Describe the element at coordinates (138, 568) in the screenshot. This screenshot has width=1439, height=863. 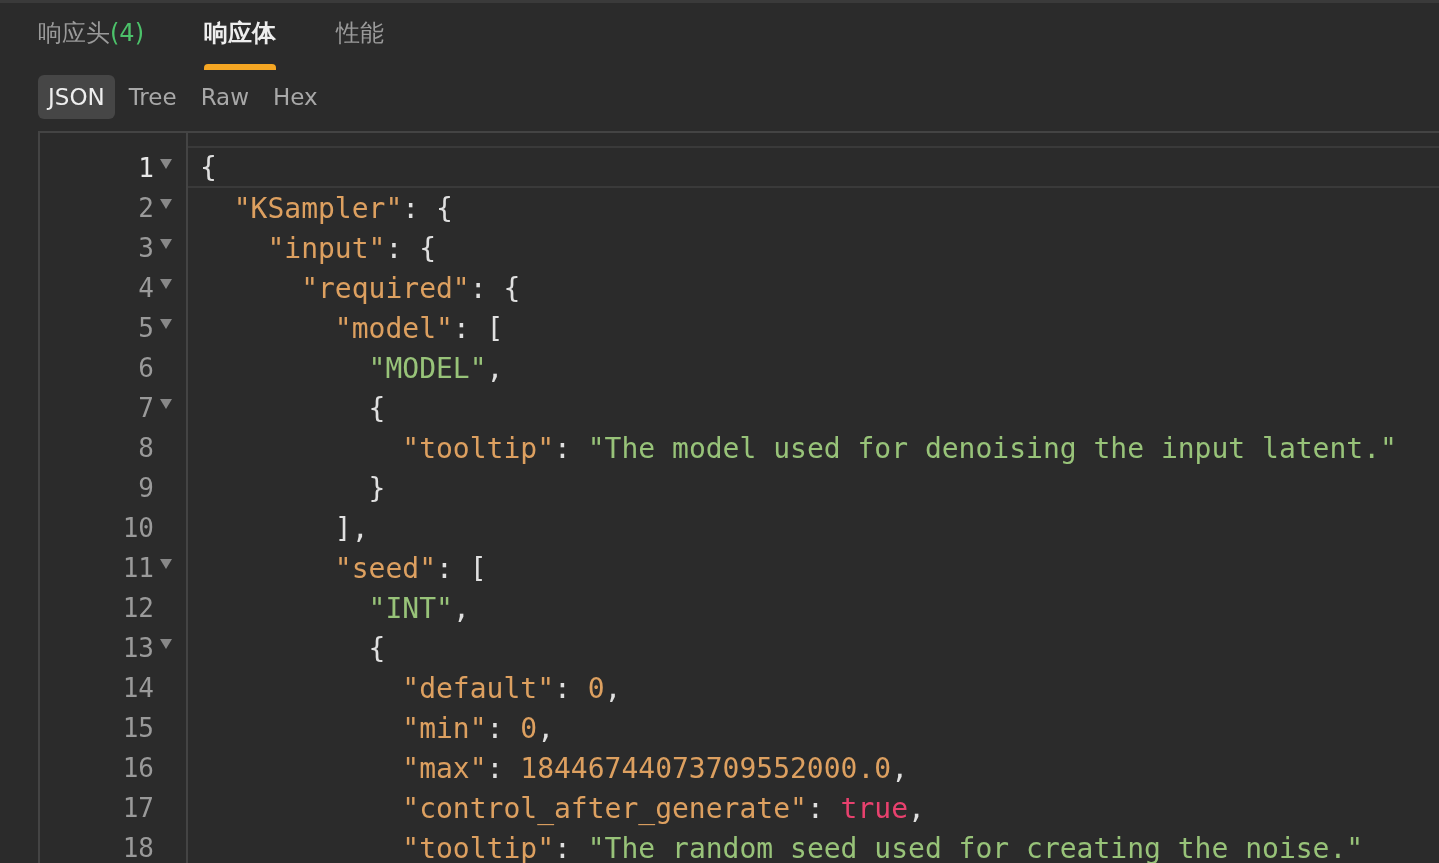
I see `line-number: 11` at that location.